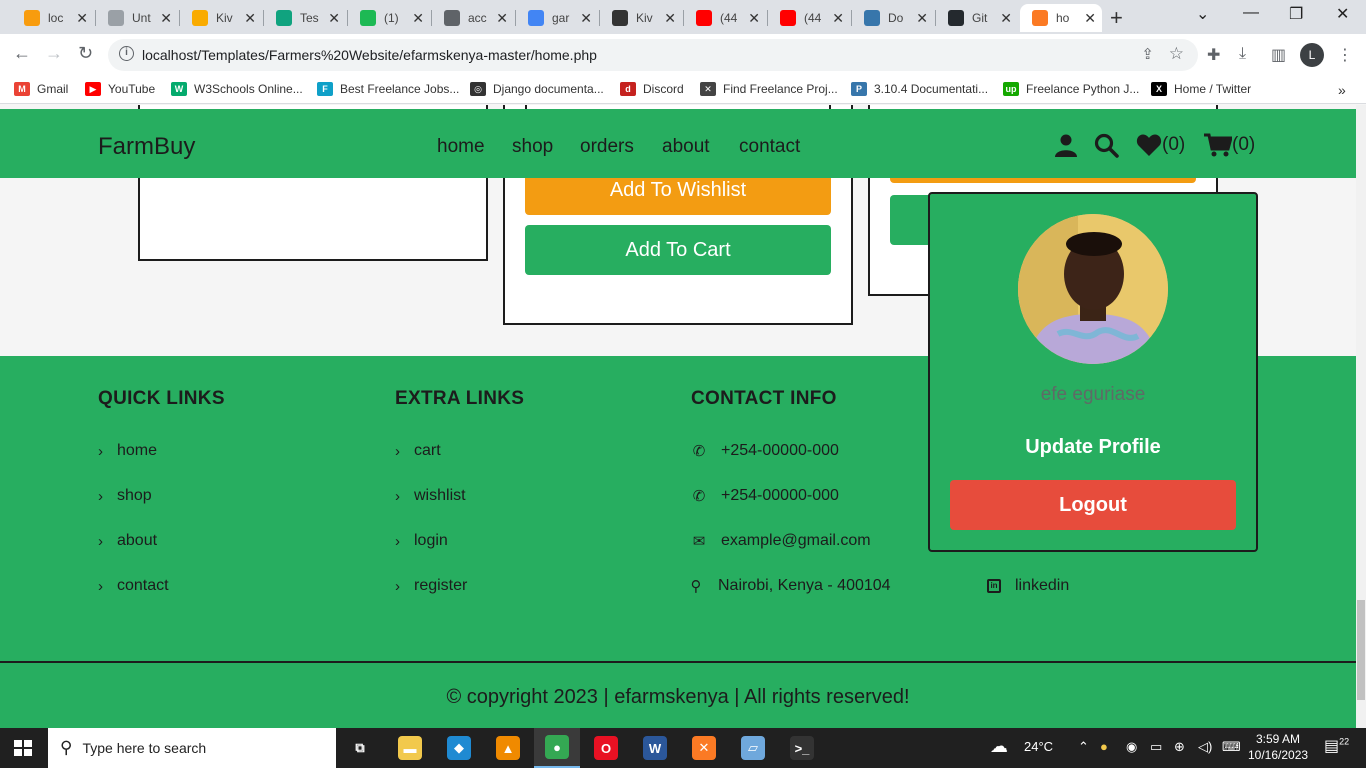 The width and height of the screenshot is (1366, 768). Describe the element at coordinates (389, 18) in the screenshot. I see `browser-tab: (1) ✕` at that location.